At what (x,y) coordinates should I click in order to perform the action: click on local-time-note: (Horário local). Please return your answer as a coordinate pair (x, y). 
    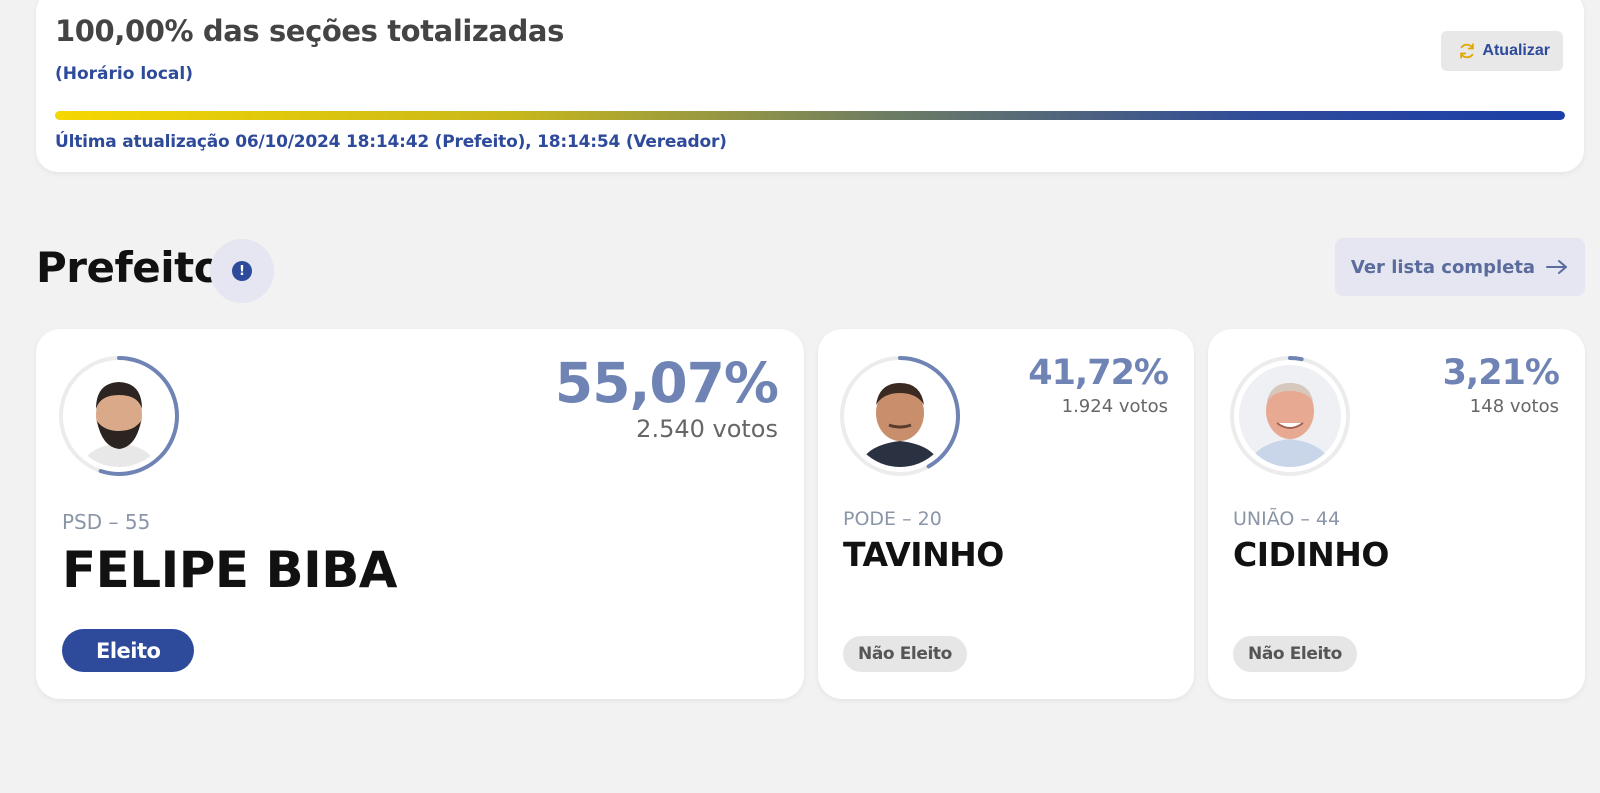
    Looking at the image, I should click on (124, 74).